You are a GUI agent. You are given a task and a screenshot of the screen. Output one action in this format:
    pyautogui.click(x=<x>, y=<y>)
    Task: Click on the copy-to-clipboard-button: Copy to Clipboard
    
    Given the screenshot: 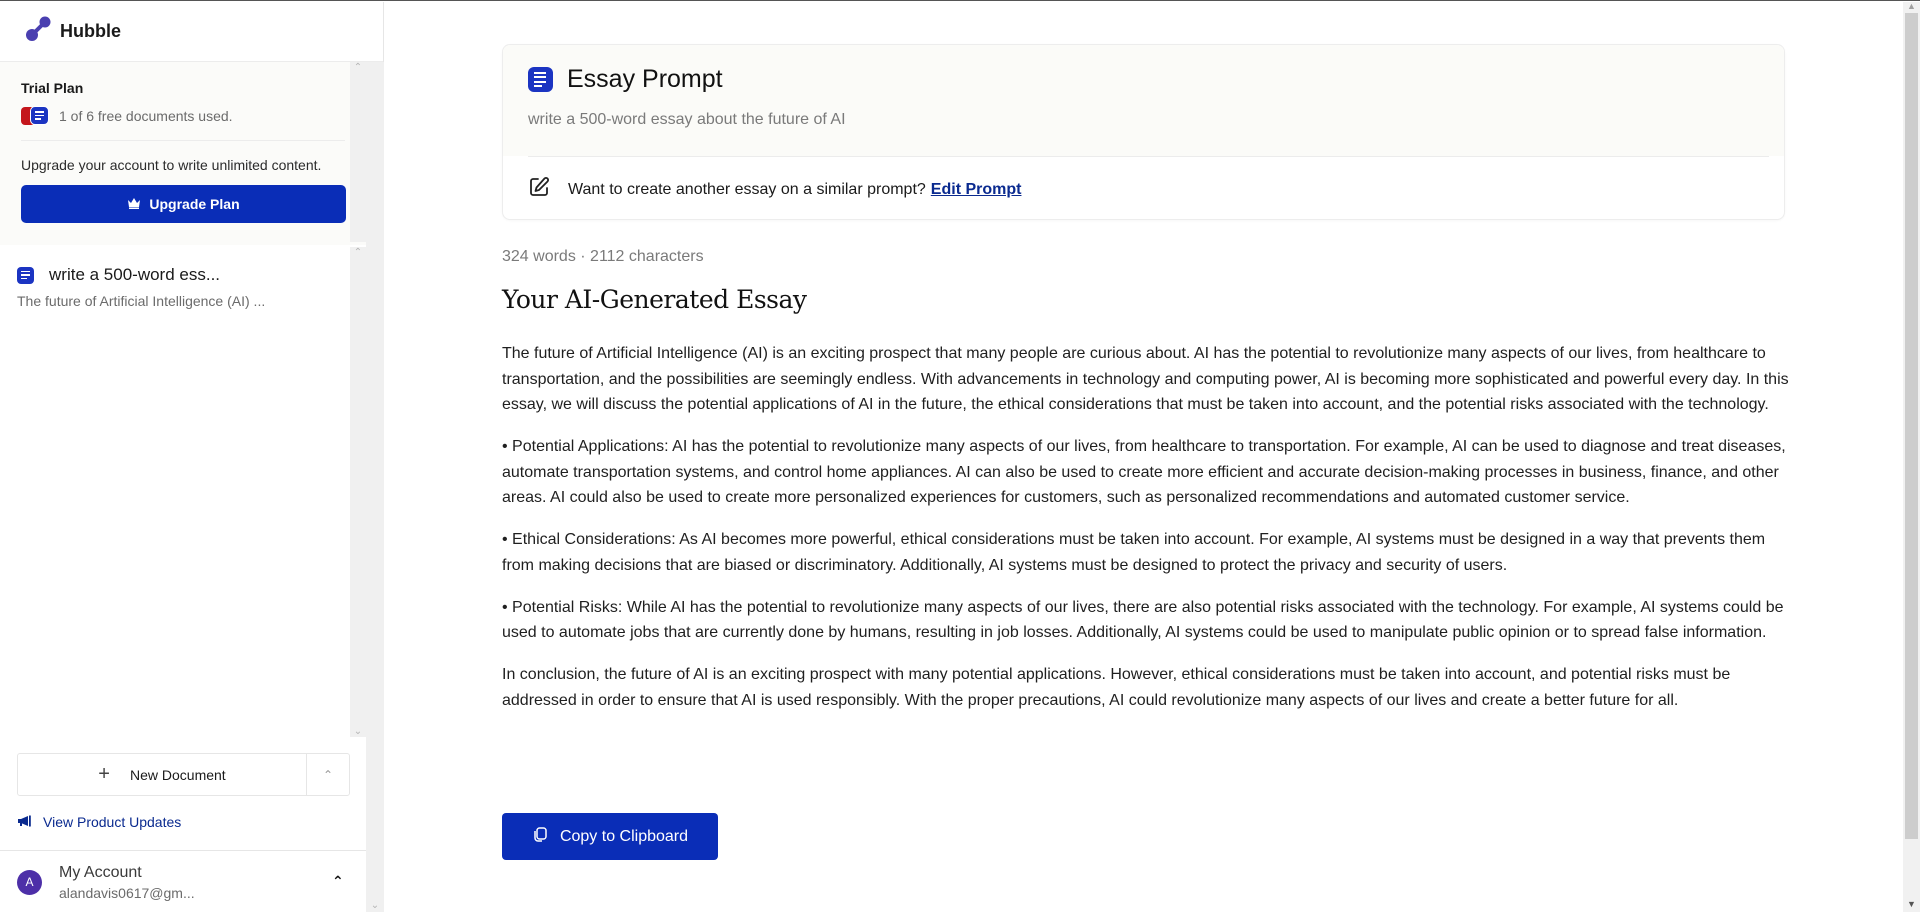 What is the action you would take?
    pyautogui.click(x=610, y=836)
    